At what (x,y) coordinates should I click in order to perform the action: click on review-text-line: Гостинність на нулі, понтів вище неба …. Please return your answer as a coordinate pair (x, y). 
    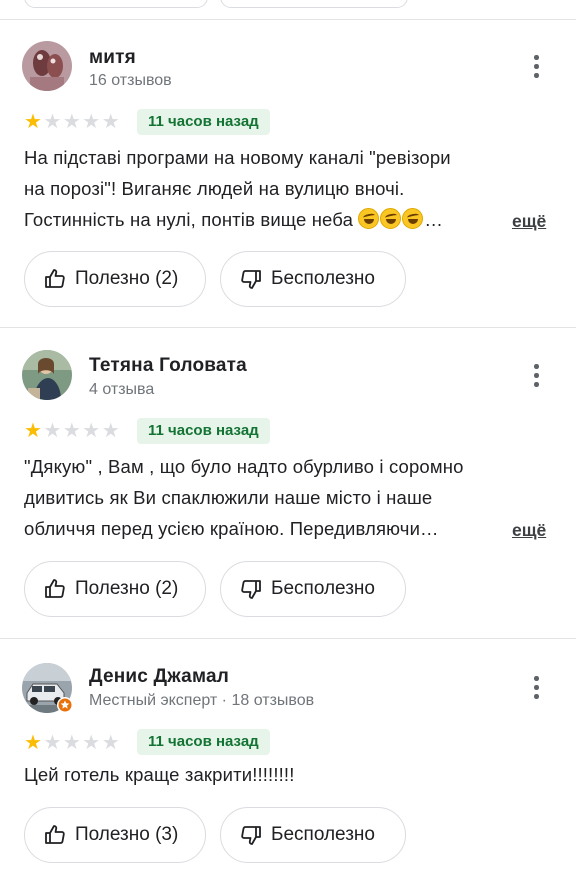
    Looking at the image, I should click on (289, 219).